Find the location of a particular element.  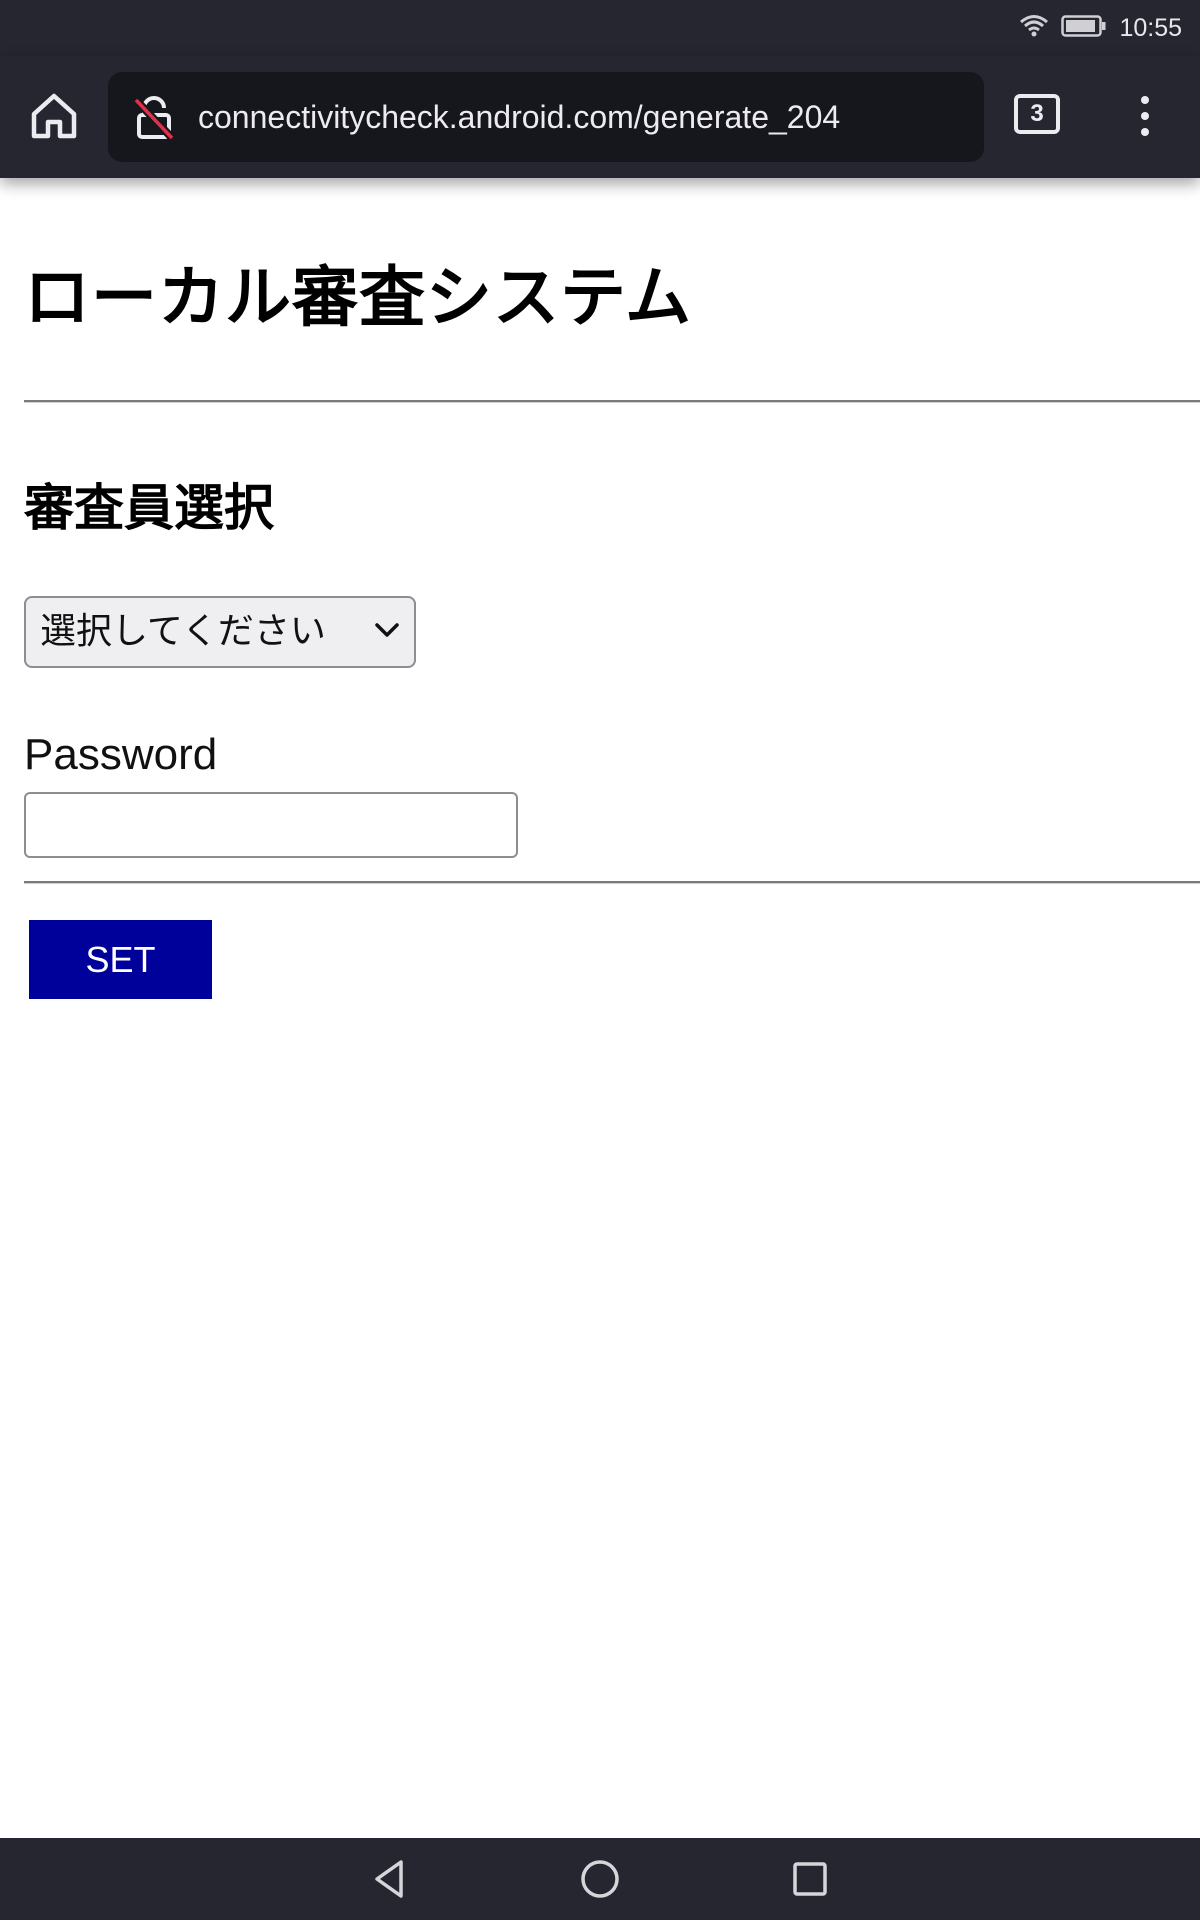

password-label: Password is located at coordinates (121, 754).